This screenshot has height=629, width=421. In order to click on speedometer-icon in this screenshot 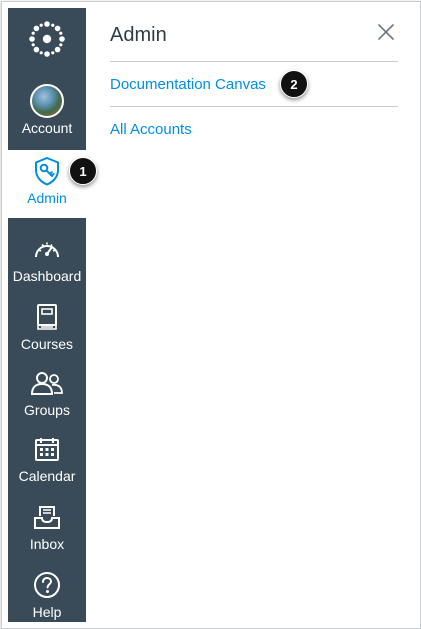, I will do `click(47, 249)`.